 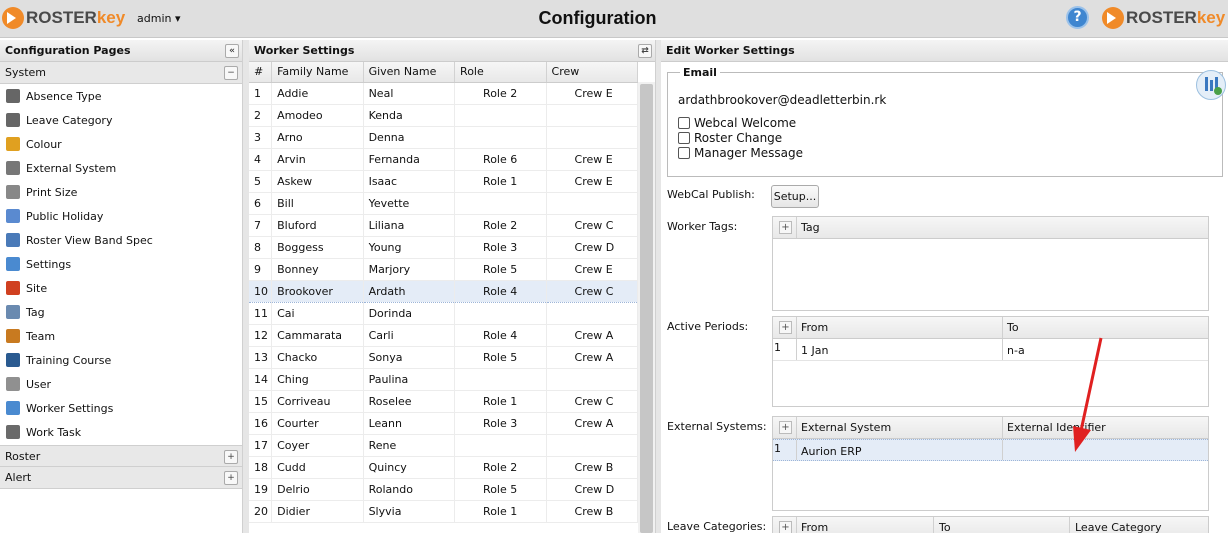 What do you see at coordinates (409, 335) in the screenshot?
I see `table-cell: Carli` at bounding box center [409, 335].